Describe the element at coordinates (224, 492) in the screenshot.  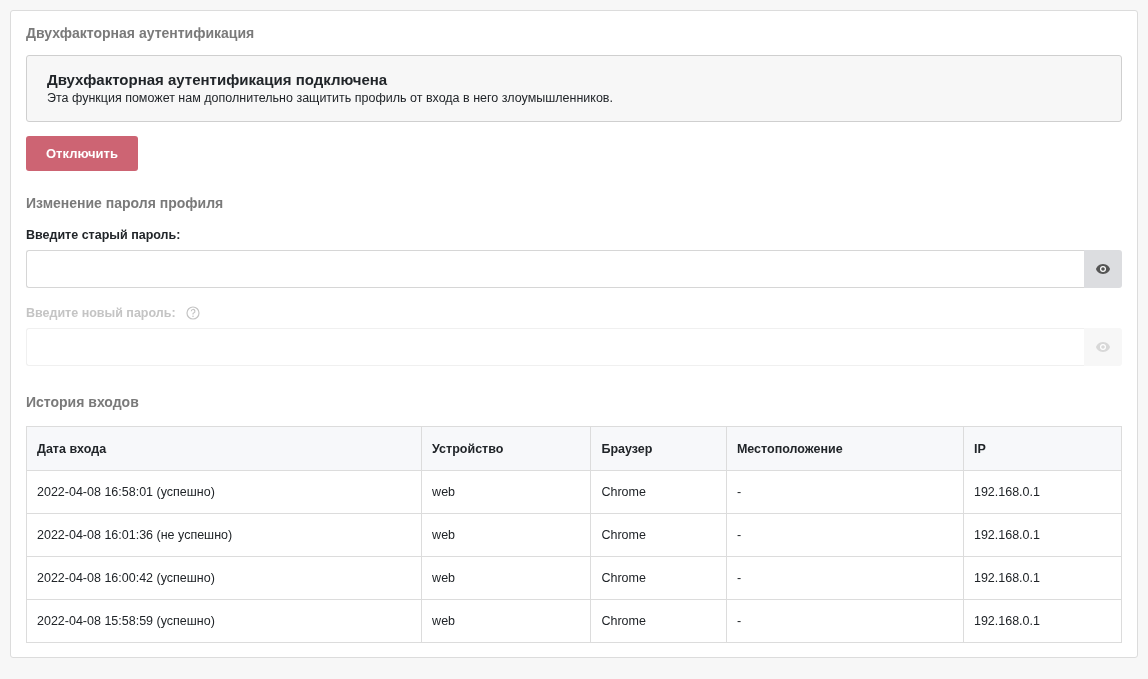
I see `table-cell: 2022-04-08 16:58:01 (успешно)` at that location.